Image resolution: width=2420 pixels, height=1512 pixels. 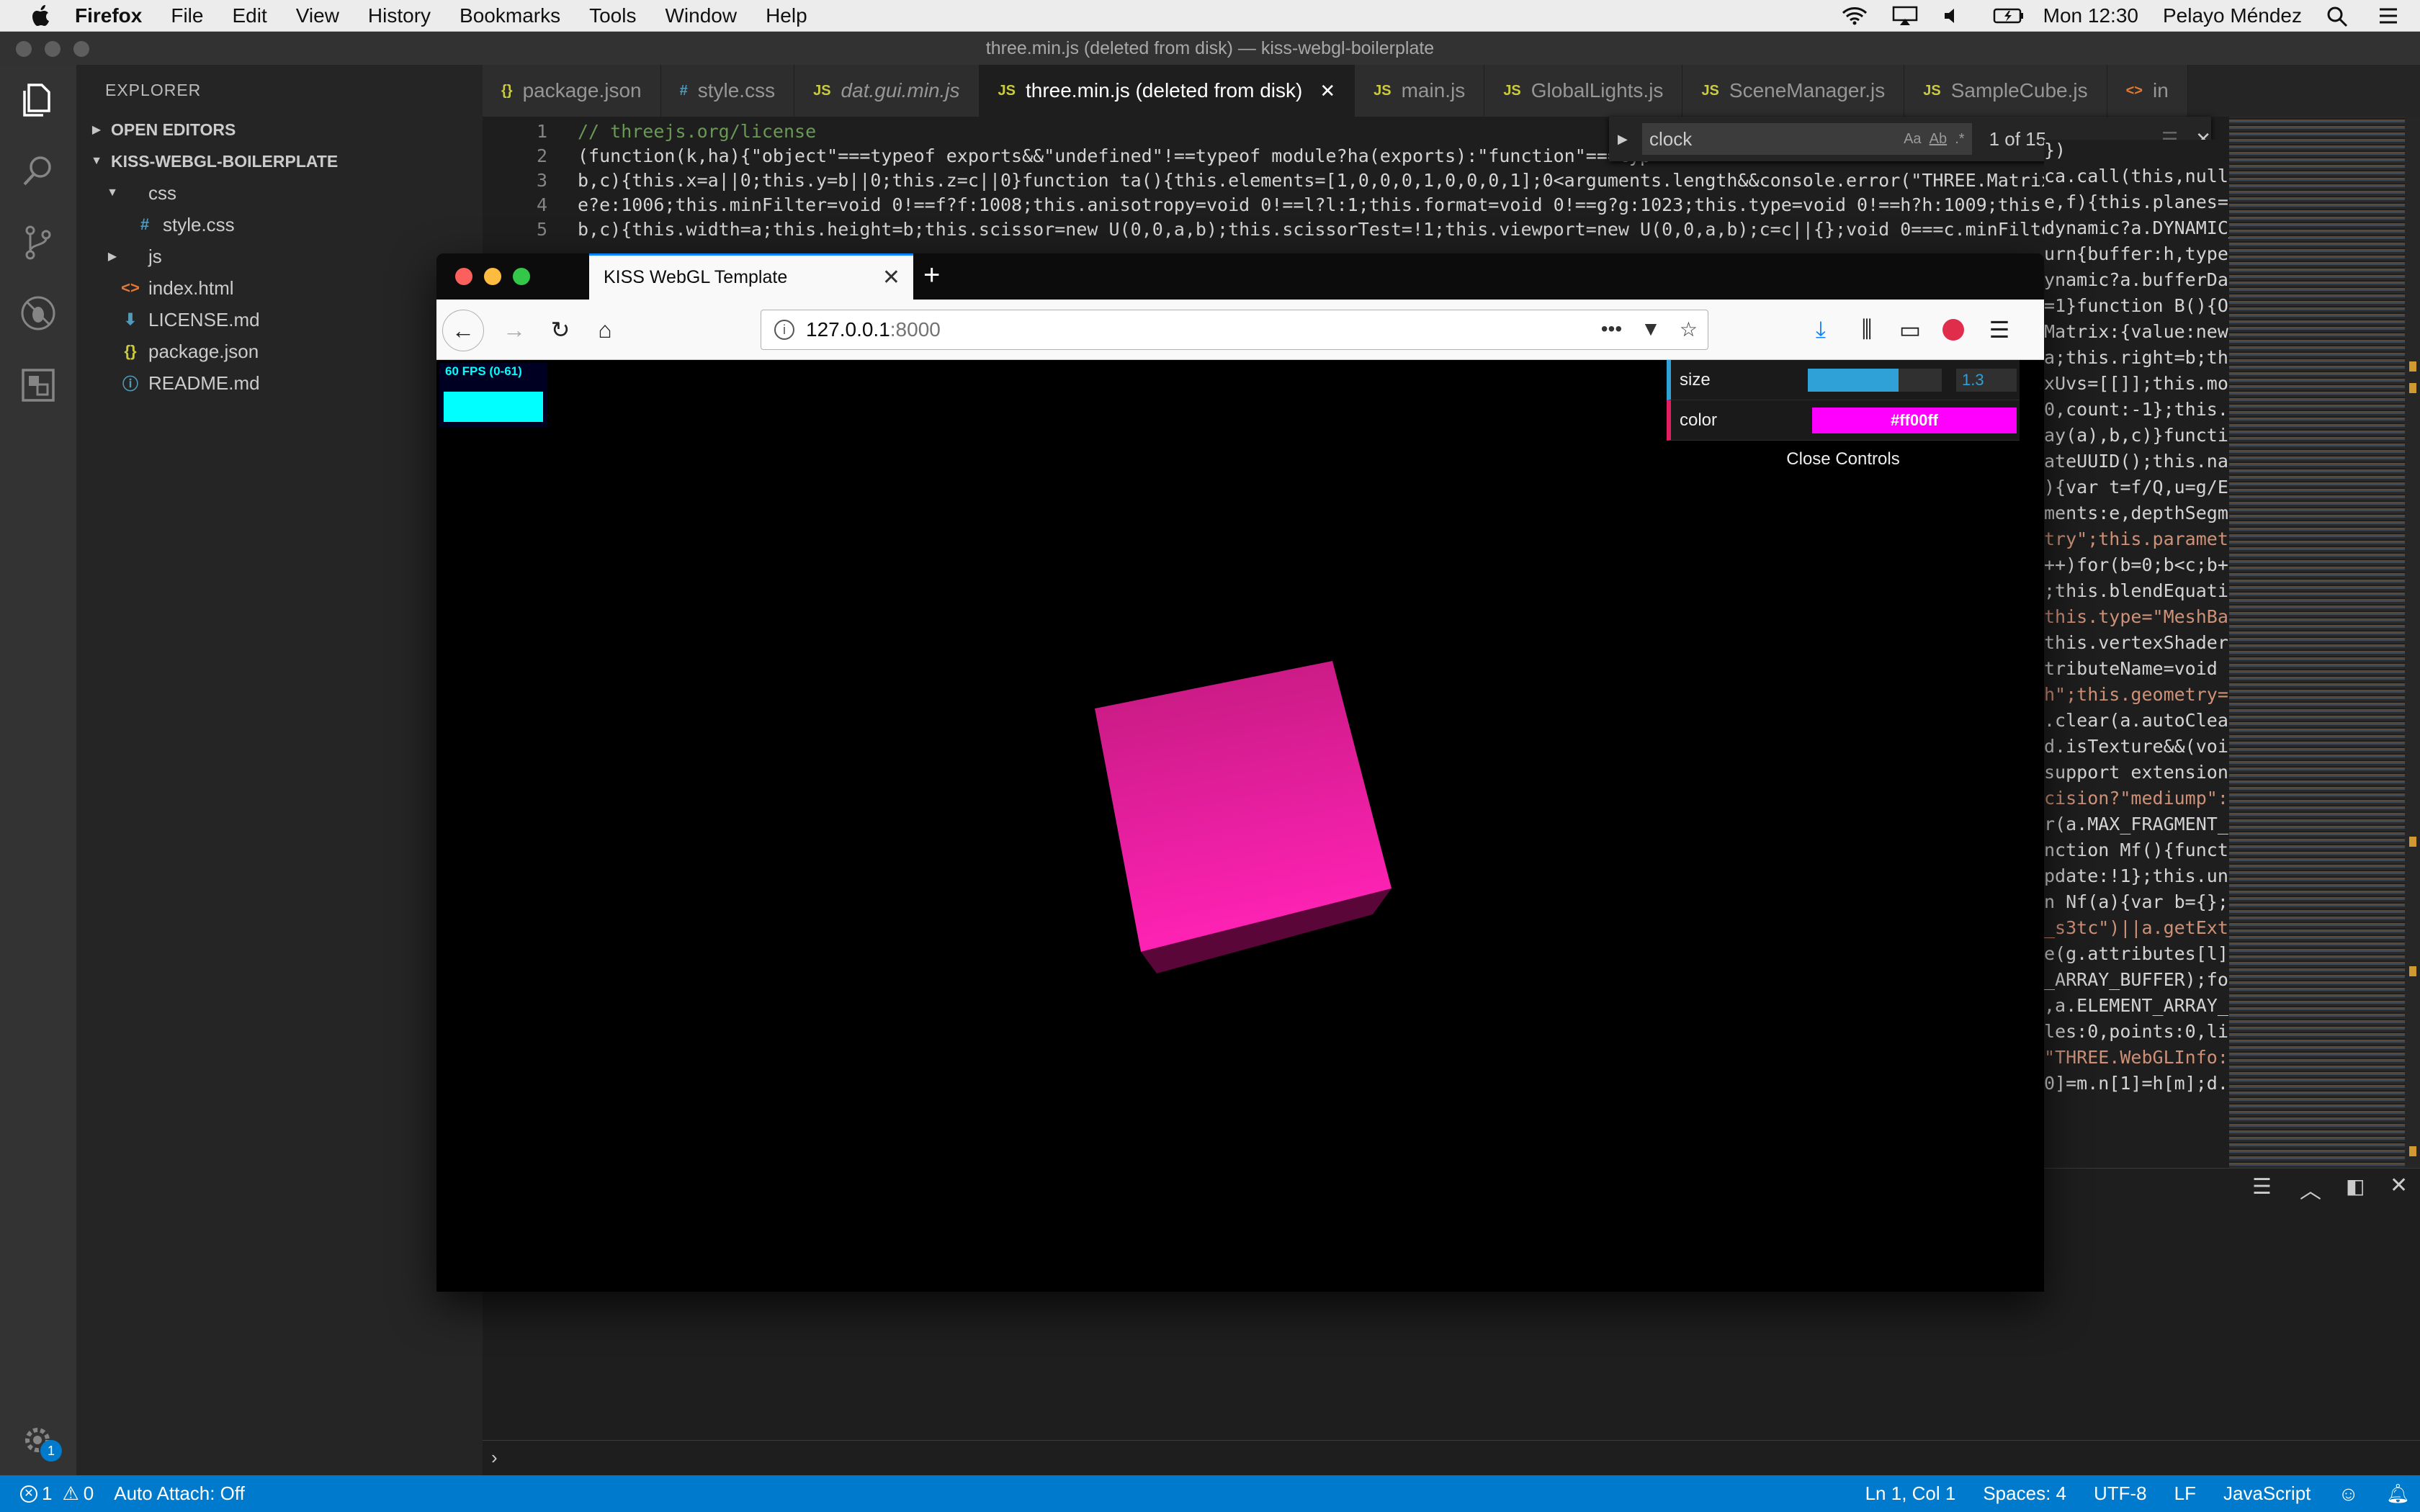 I want to click on tab-in: <> in, so click(x=2147, y=91).